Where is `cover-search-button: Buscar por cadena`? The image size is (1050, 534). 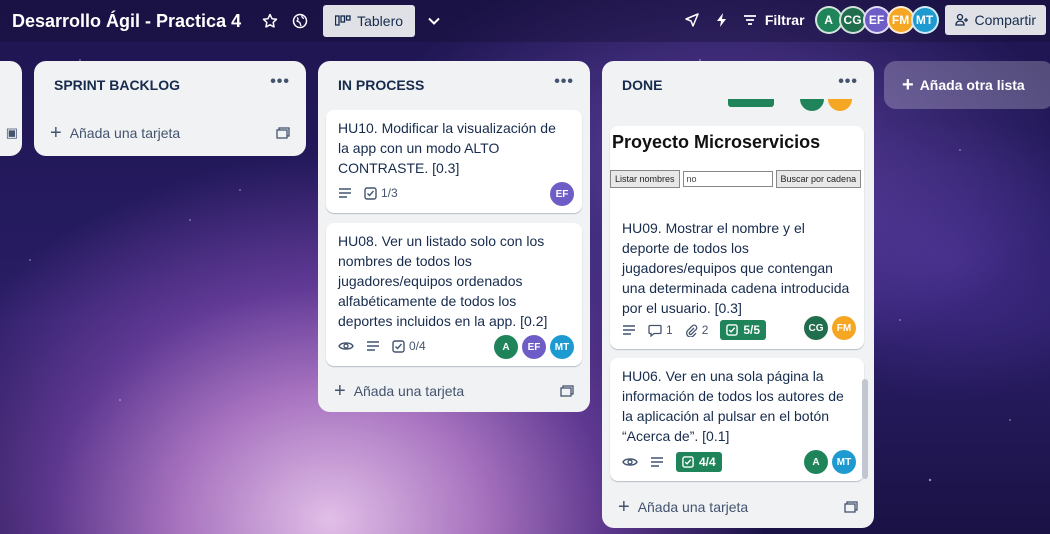 cover-search-button: Buscar por cadena is located at coordinates (818, 179).